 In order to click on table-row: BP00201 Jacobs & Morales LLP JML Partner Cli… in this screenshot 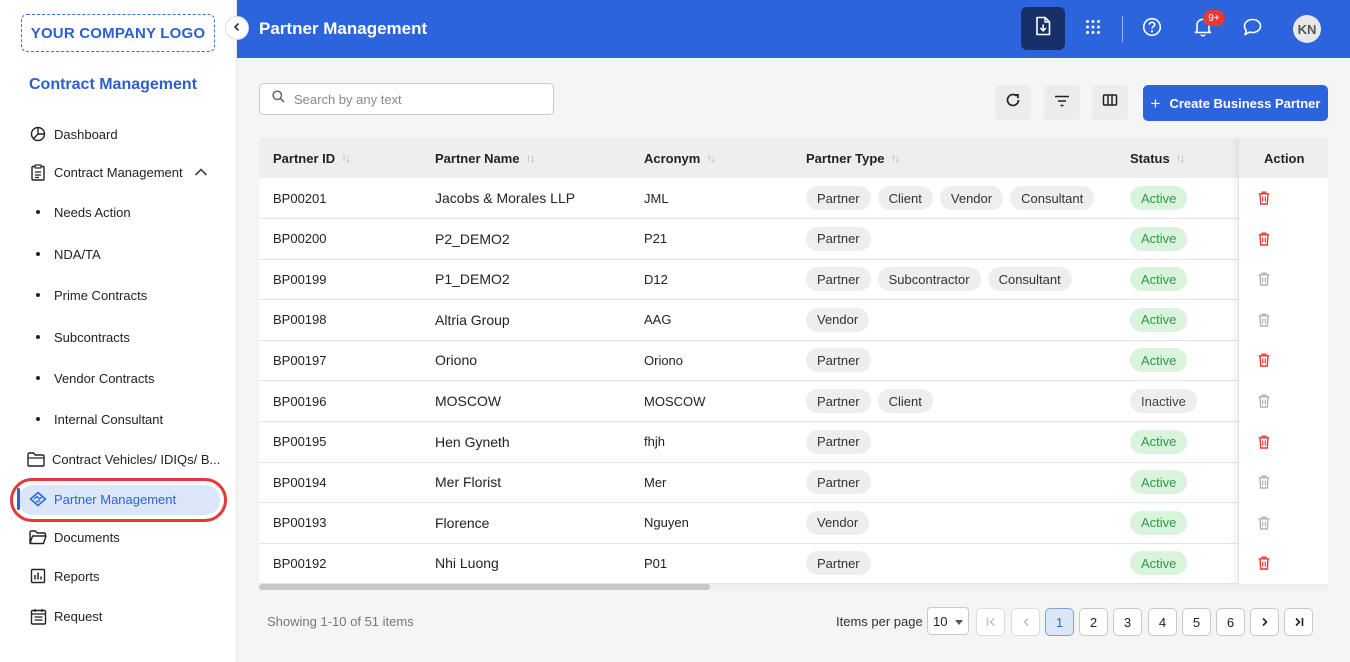, I will do `click(793, 198)`.